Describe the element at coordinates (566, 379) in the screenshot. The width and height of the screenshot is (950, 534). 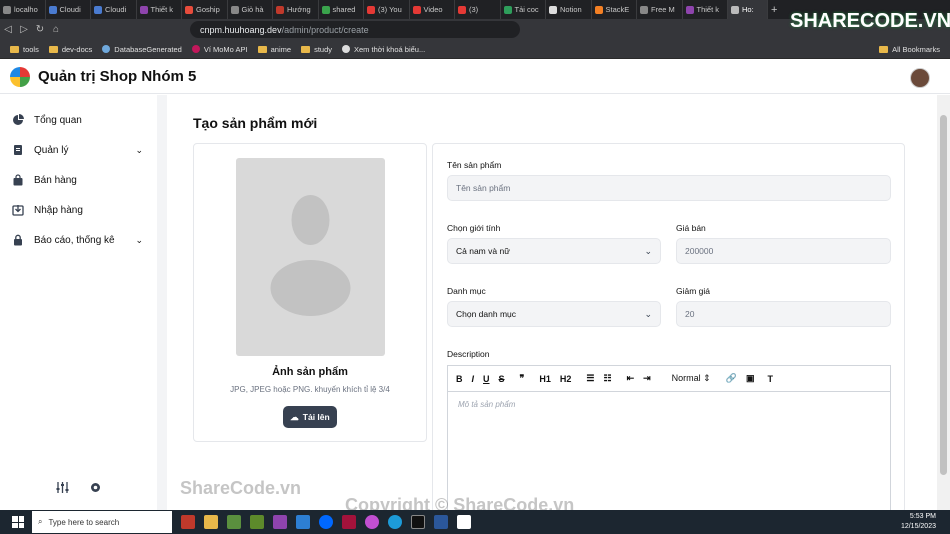
I see `h2-button: H2` at that location.